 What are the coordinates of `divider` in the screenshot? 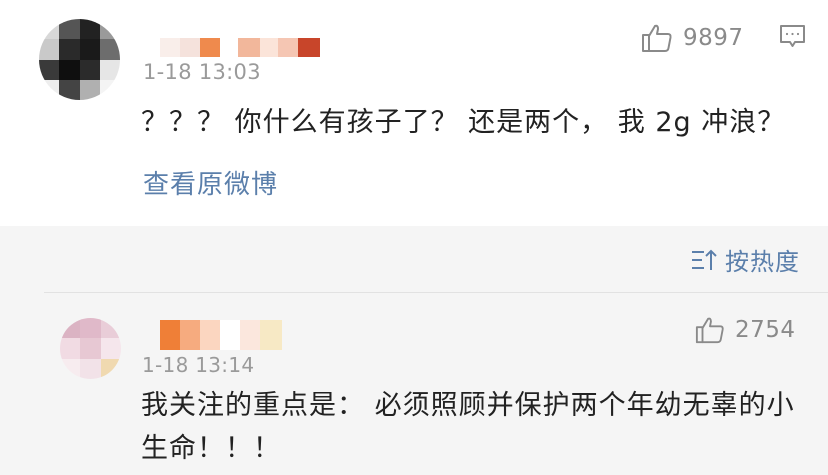 It's located at (436, 292).